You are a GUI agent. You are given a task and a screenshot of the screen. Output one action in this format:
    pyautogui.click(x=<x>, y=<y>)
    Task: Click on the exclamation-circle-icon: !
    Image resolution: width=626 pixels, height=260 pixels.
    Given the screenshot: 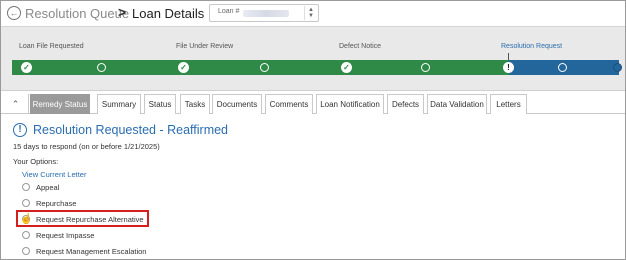 What is the action you would take?
    pyautogui.click(x=20, y=130)
    